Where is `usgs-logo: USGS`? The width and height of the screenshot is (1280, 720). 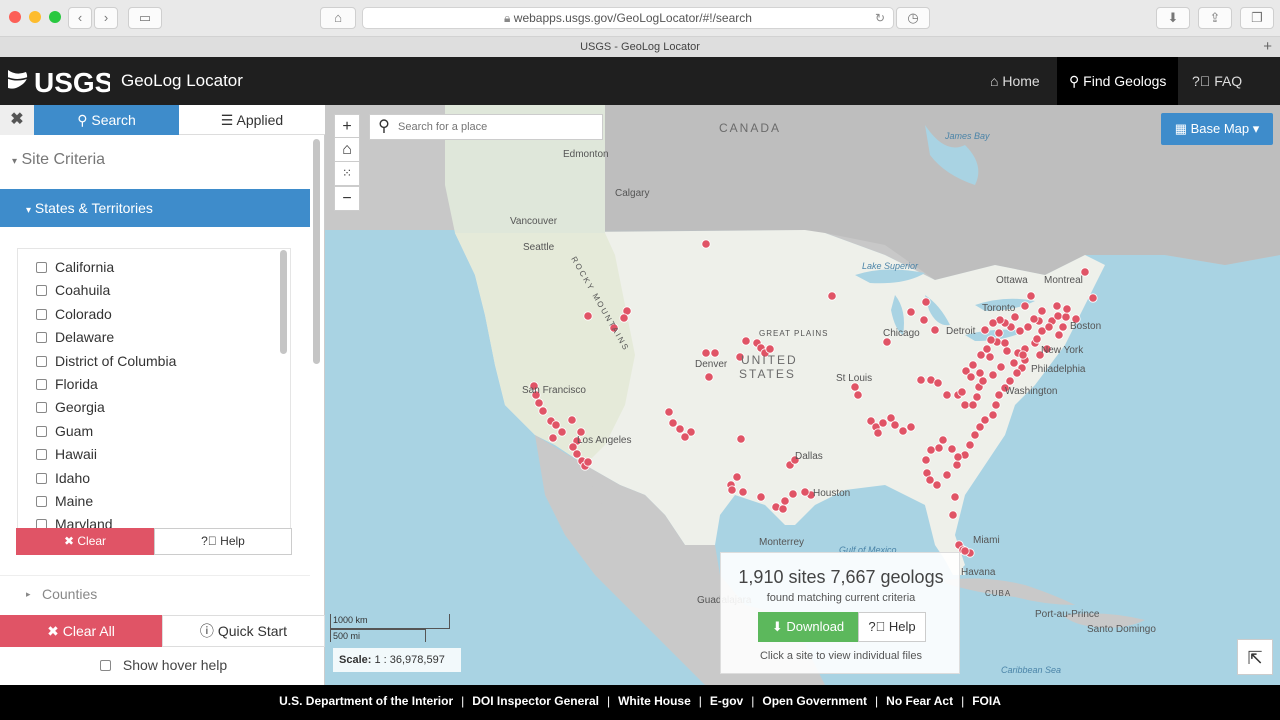 usgs-logo: USGS is located at coordinates (58, 81).